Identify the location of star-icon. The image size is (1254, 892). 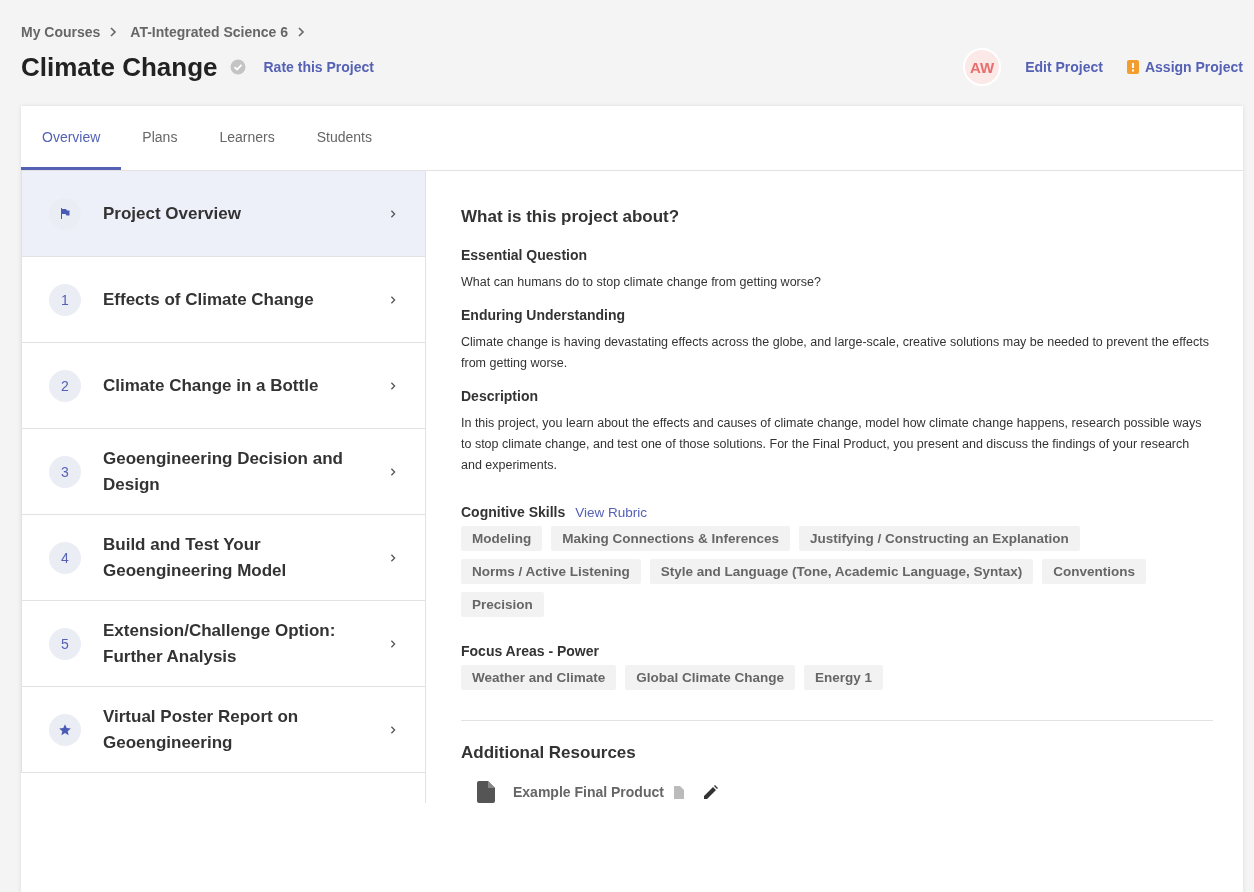
(65, 729).